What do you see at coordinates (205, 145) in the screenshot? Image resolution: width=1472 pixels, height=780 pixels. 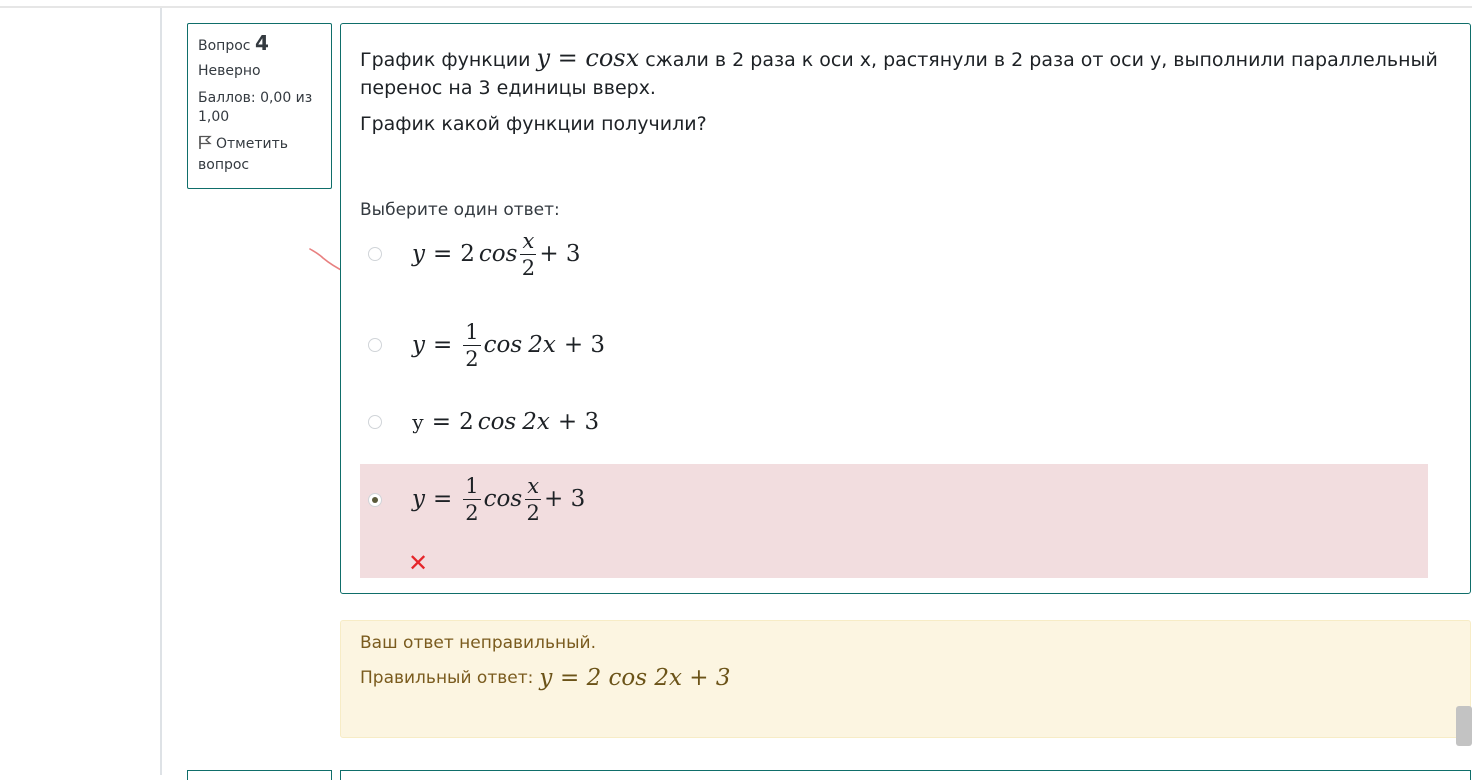 I see `flag-icon` at bounding box center [205, 145].